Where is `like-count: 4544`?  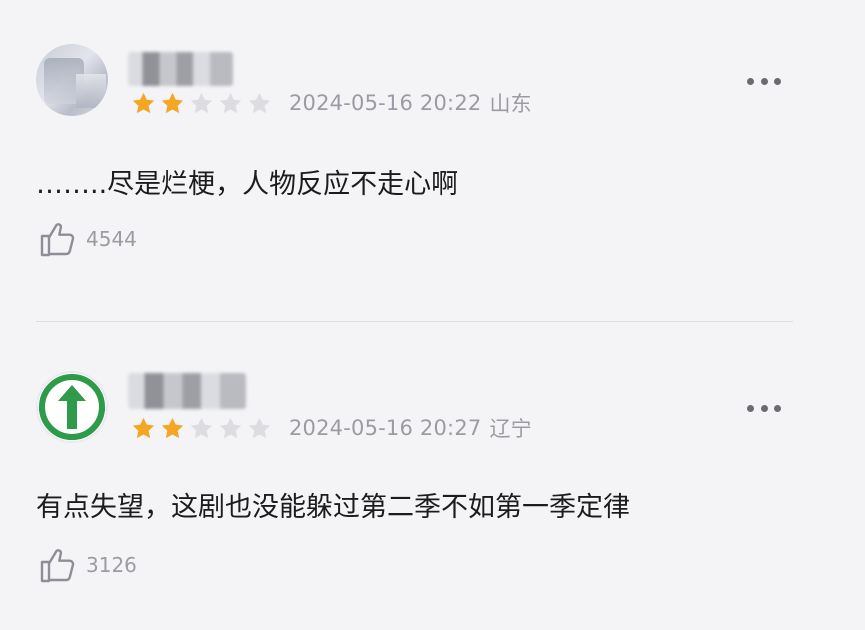
like-count: 4544 is located at coordinates (111, 239).